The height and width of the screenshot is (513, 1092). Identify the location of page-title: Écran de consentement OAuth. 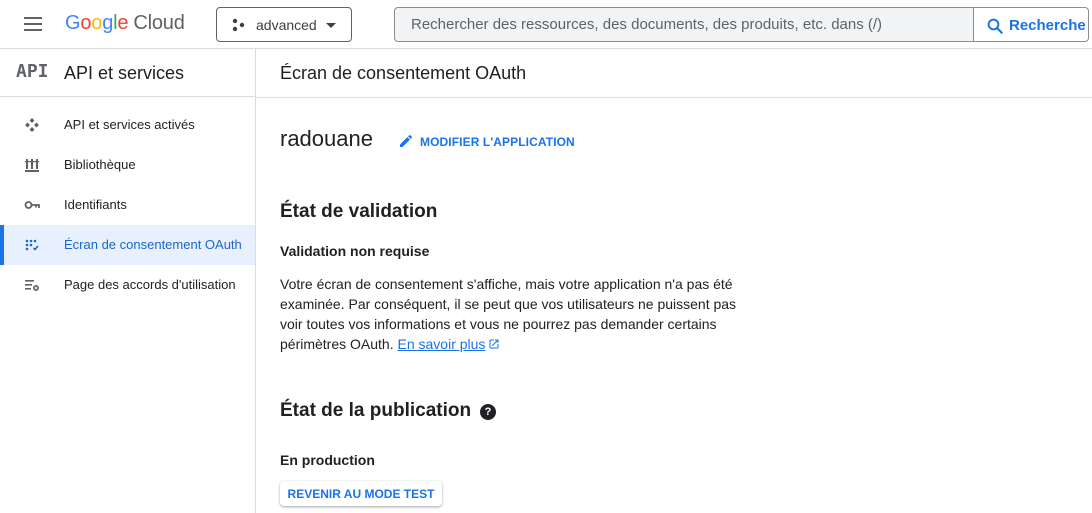
(403, 73).